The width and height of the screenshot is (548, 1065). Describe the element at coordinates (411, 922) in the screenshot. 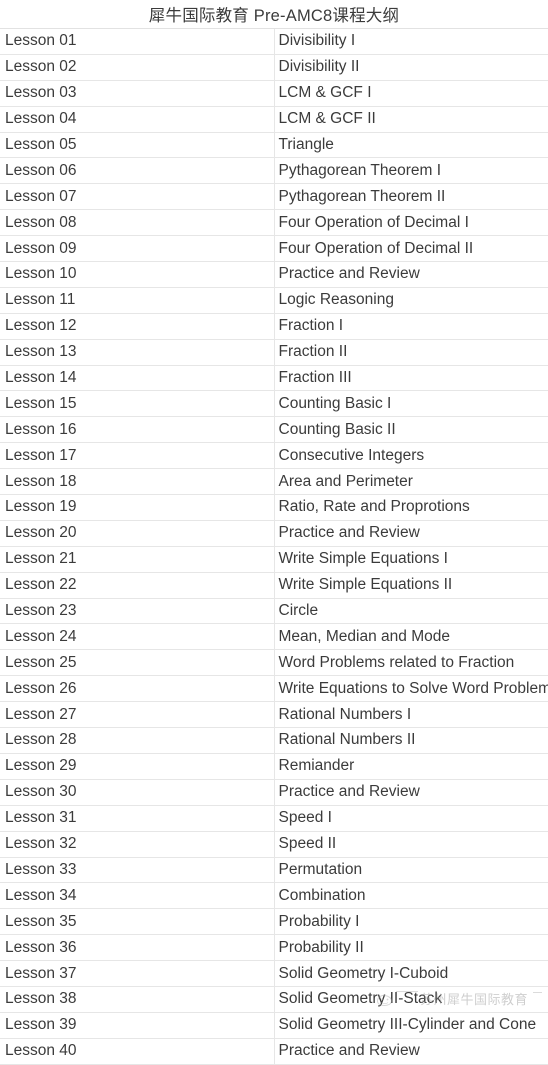

I see `lesson-topic-cell: Probability I` at that location.